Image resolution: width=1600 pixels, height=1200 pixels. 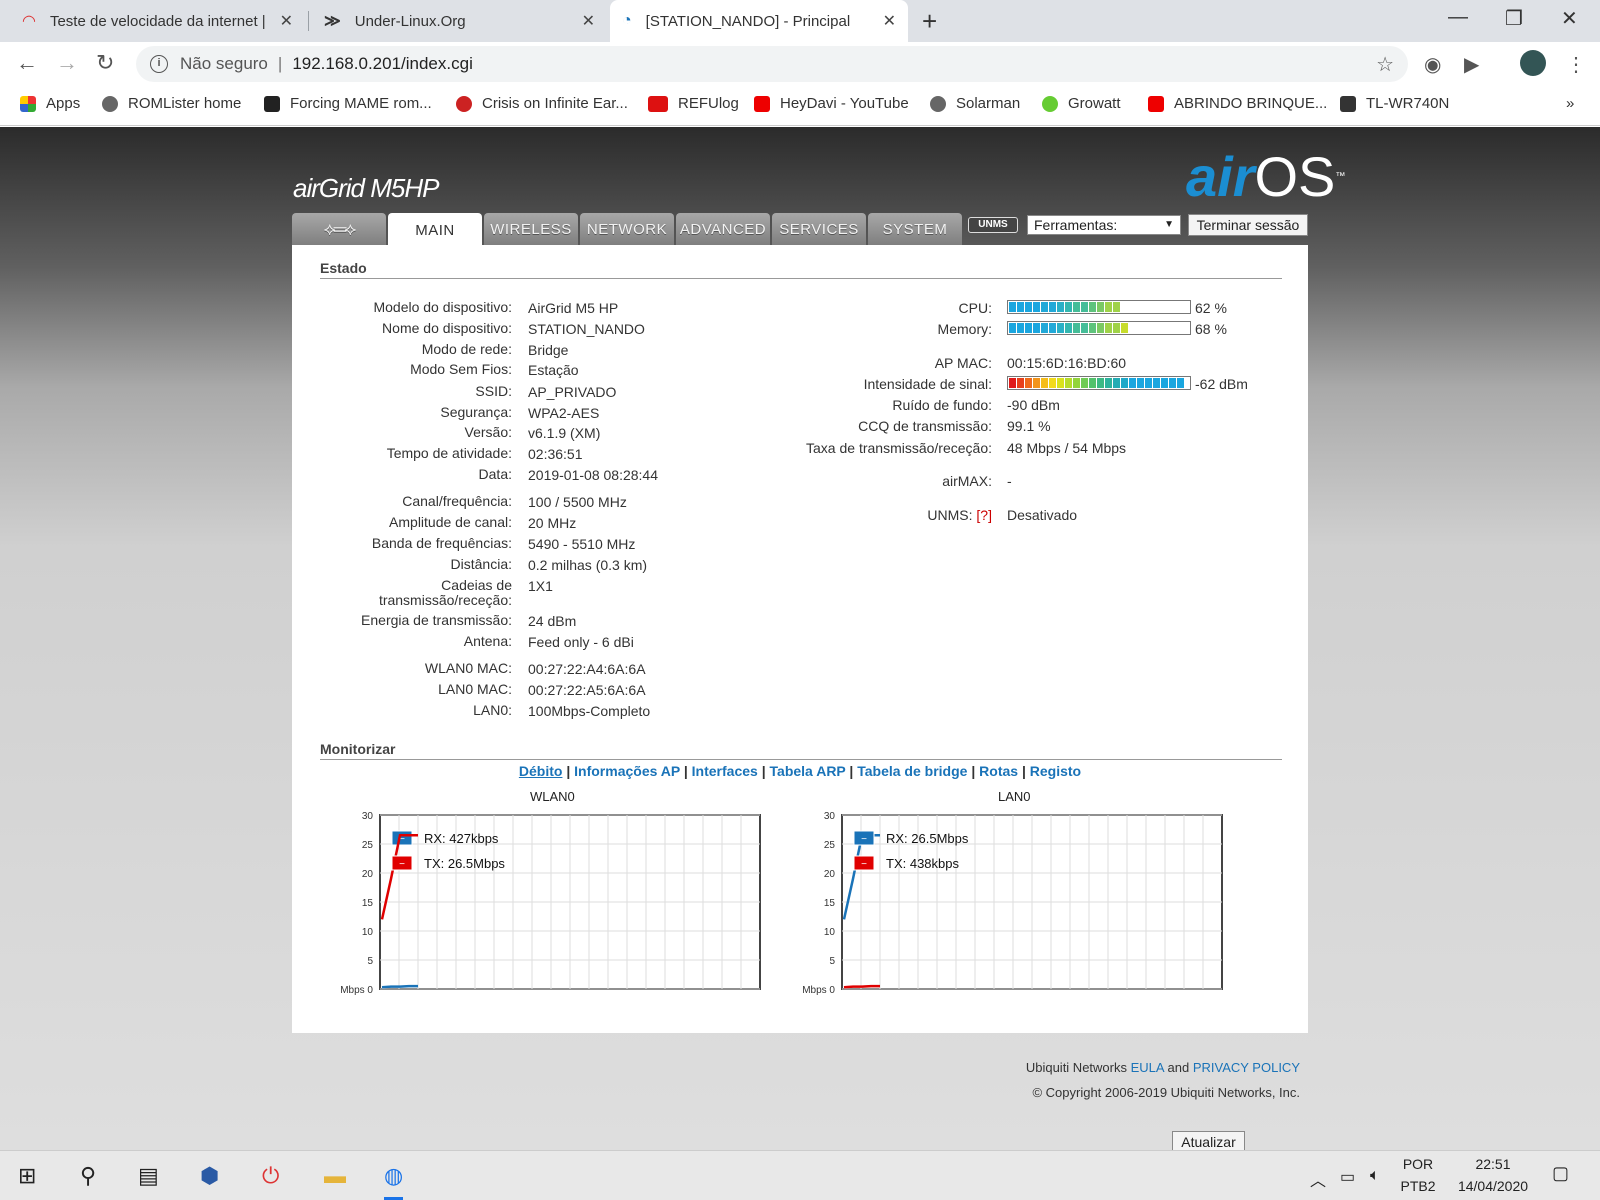 I want to click on bookmark-solarman: Solarman, so click(x=975, y=103).